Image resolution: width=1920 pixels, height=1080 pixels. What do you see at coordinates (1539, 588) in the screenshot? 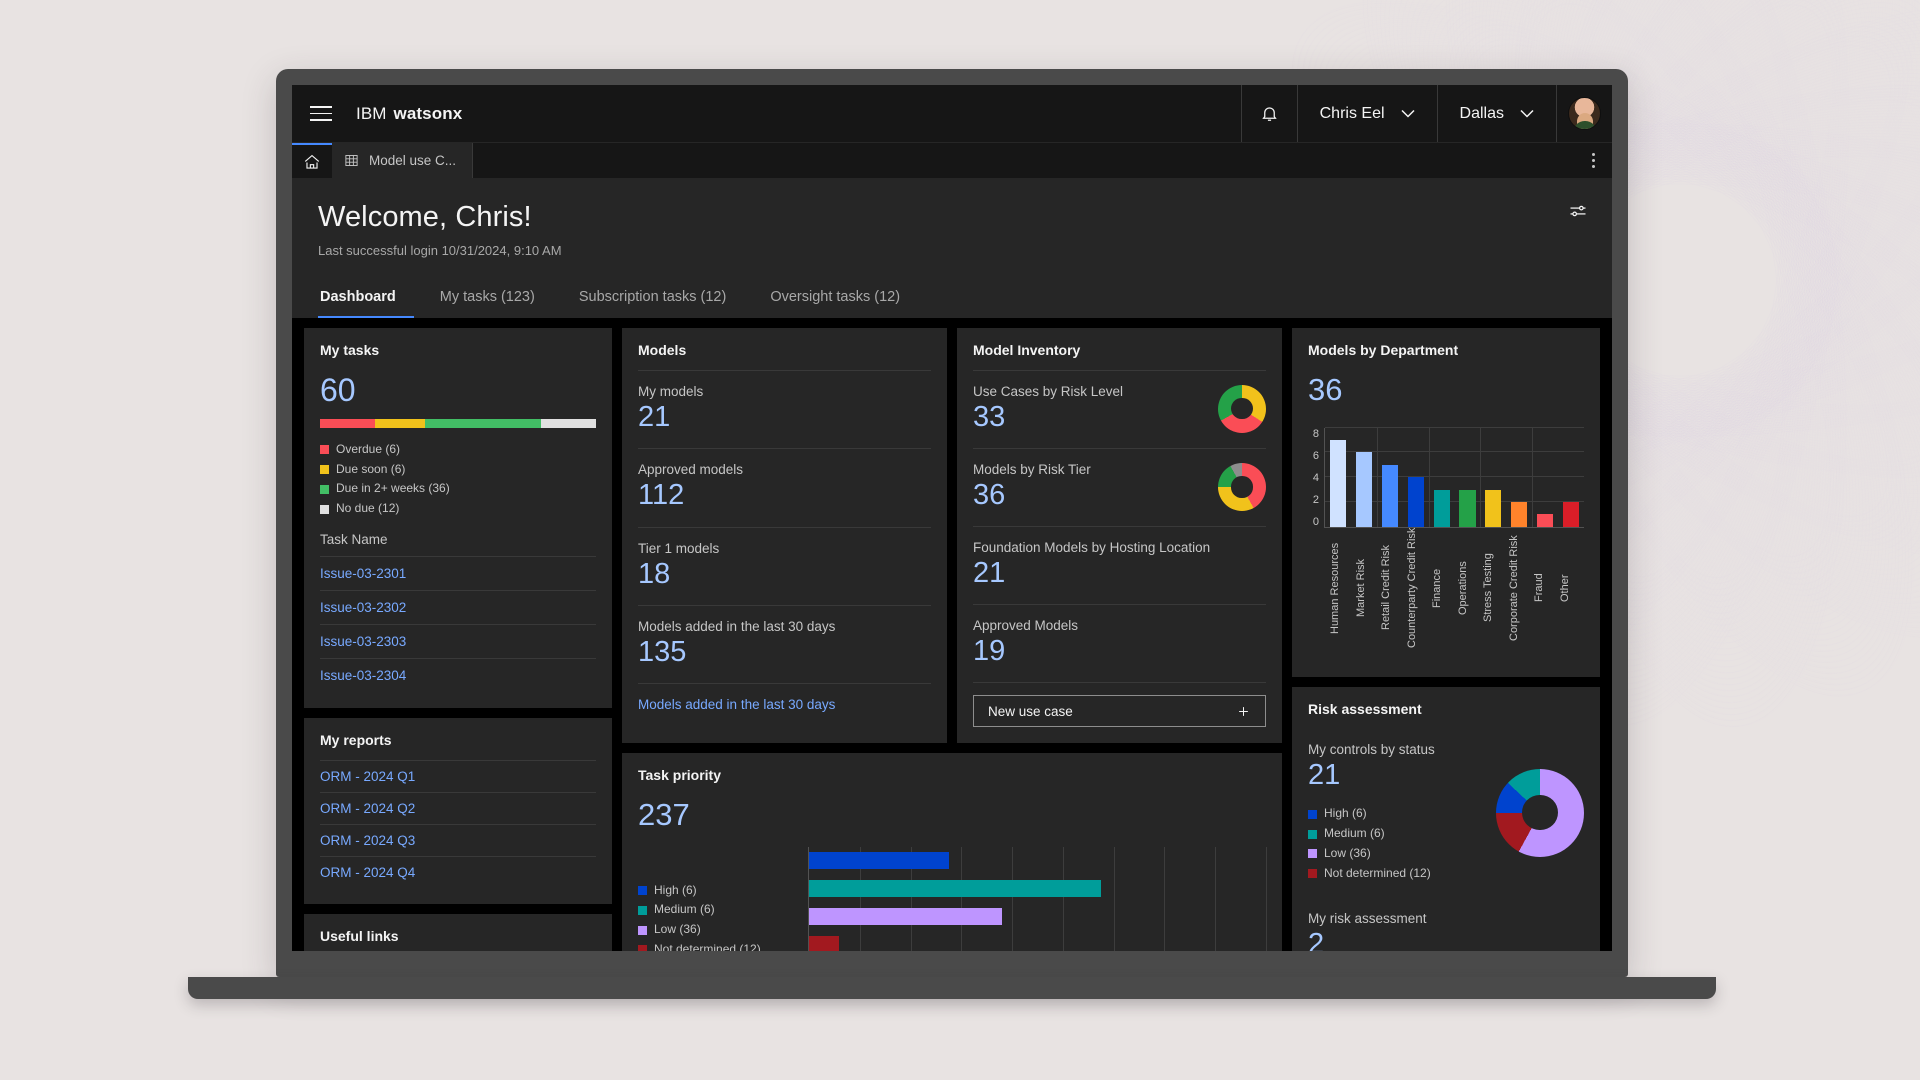
I see `x-tick-label: Fraud` at bounding box center [1539, 588].